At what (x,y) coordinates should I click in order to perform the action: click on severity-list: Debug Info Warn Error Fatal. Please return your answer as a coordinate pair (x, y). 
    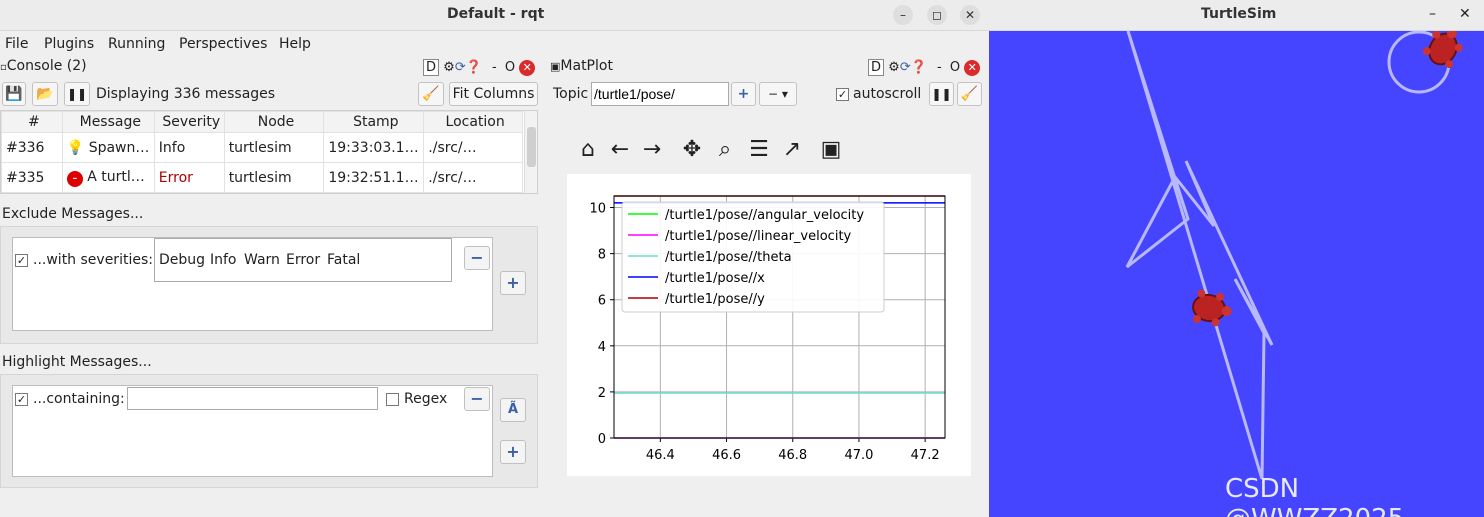
    Looking at the image, I should click on (303, 260).